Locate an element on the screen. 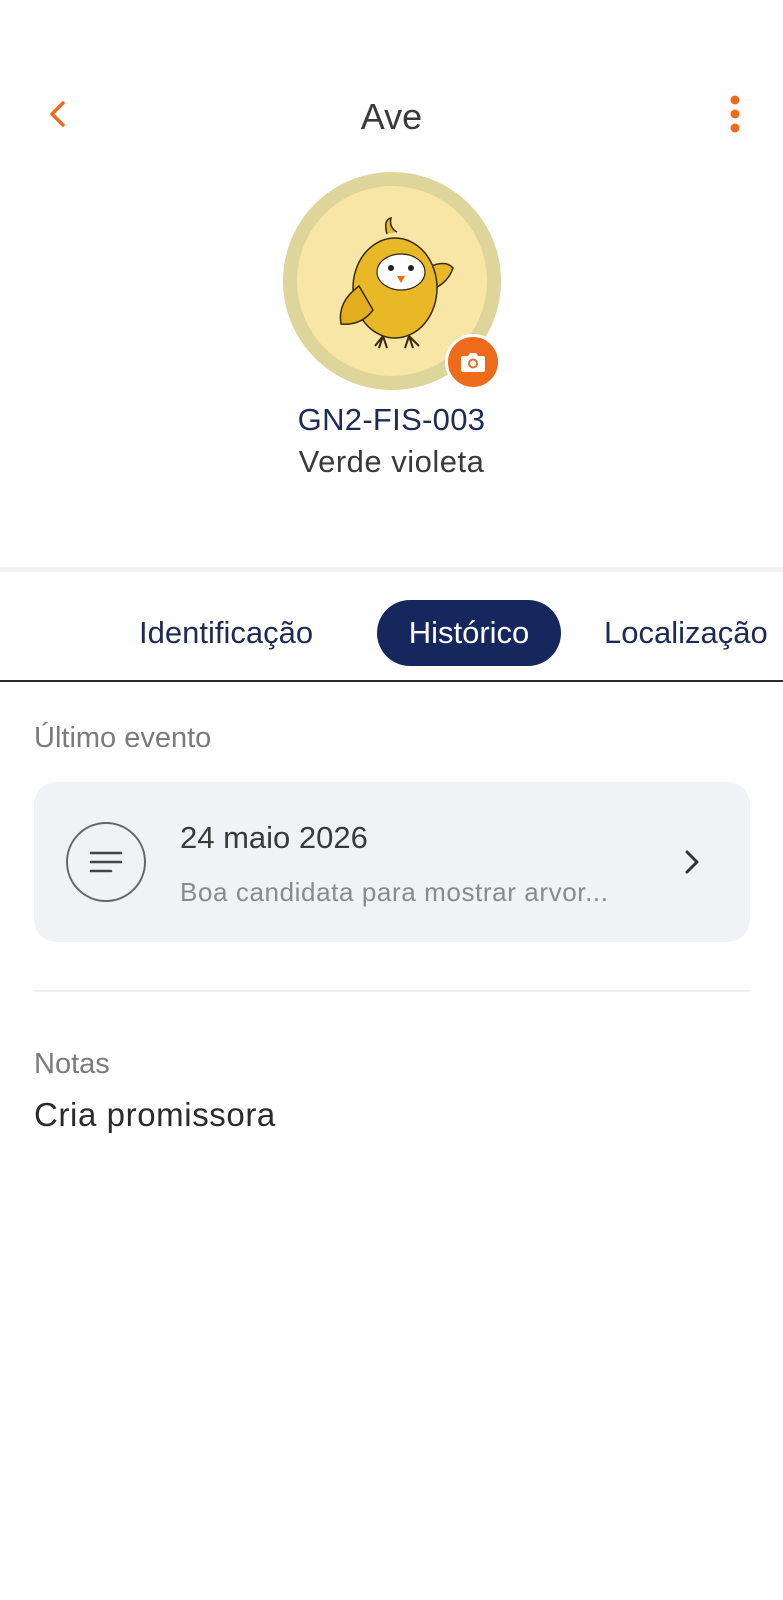  tab-bar: Identificação Histórico Localização is located at coordinates (391, 633).